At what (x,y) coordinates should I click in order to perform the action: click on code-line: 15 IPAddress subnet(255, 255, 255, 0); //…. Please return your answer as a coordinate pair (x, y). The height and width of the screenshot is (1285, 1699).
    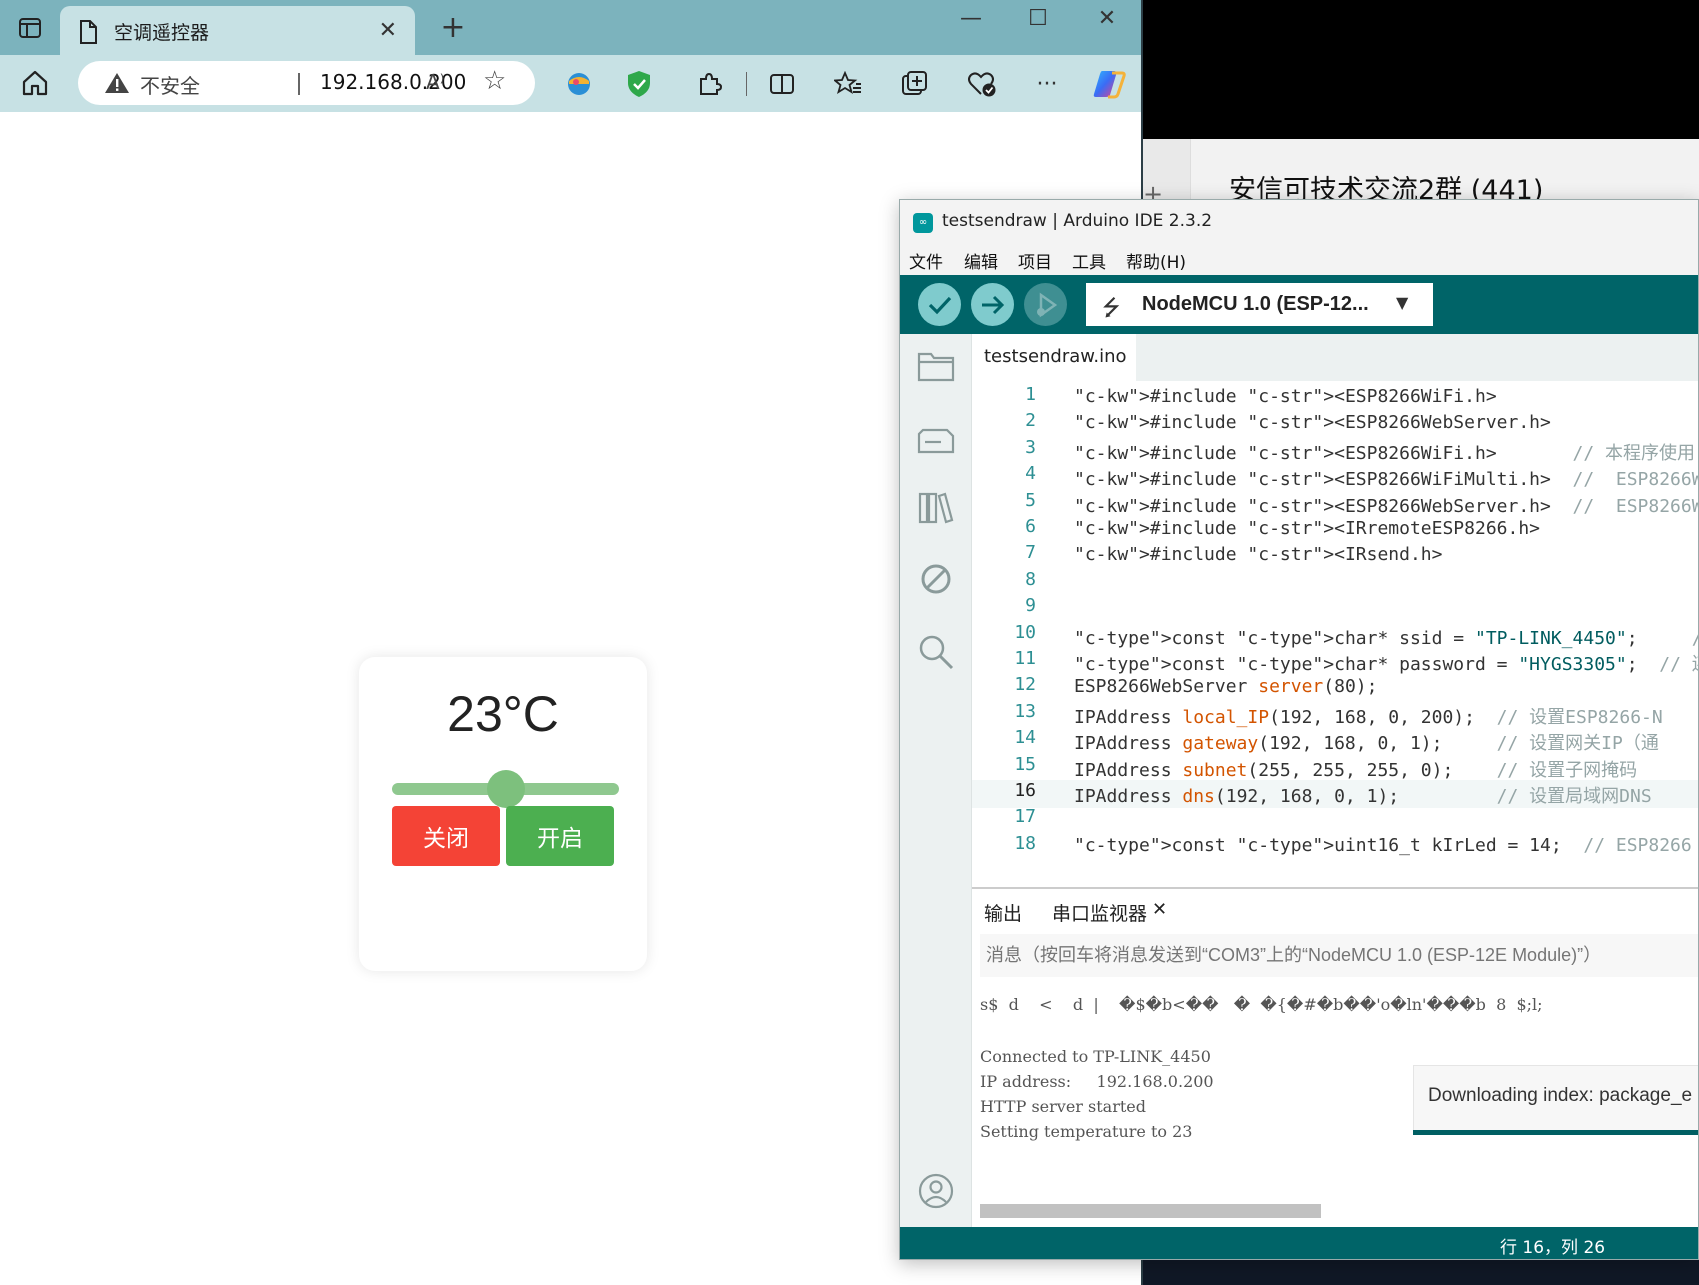
    Looking at the image, I should click on (1335, 767).